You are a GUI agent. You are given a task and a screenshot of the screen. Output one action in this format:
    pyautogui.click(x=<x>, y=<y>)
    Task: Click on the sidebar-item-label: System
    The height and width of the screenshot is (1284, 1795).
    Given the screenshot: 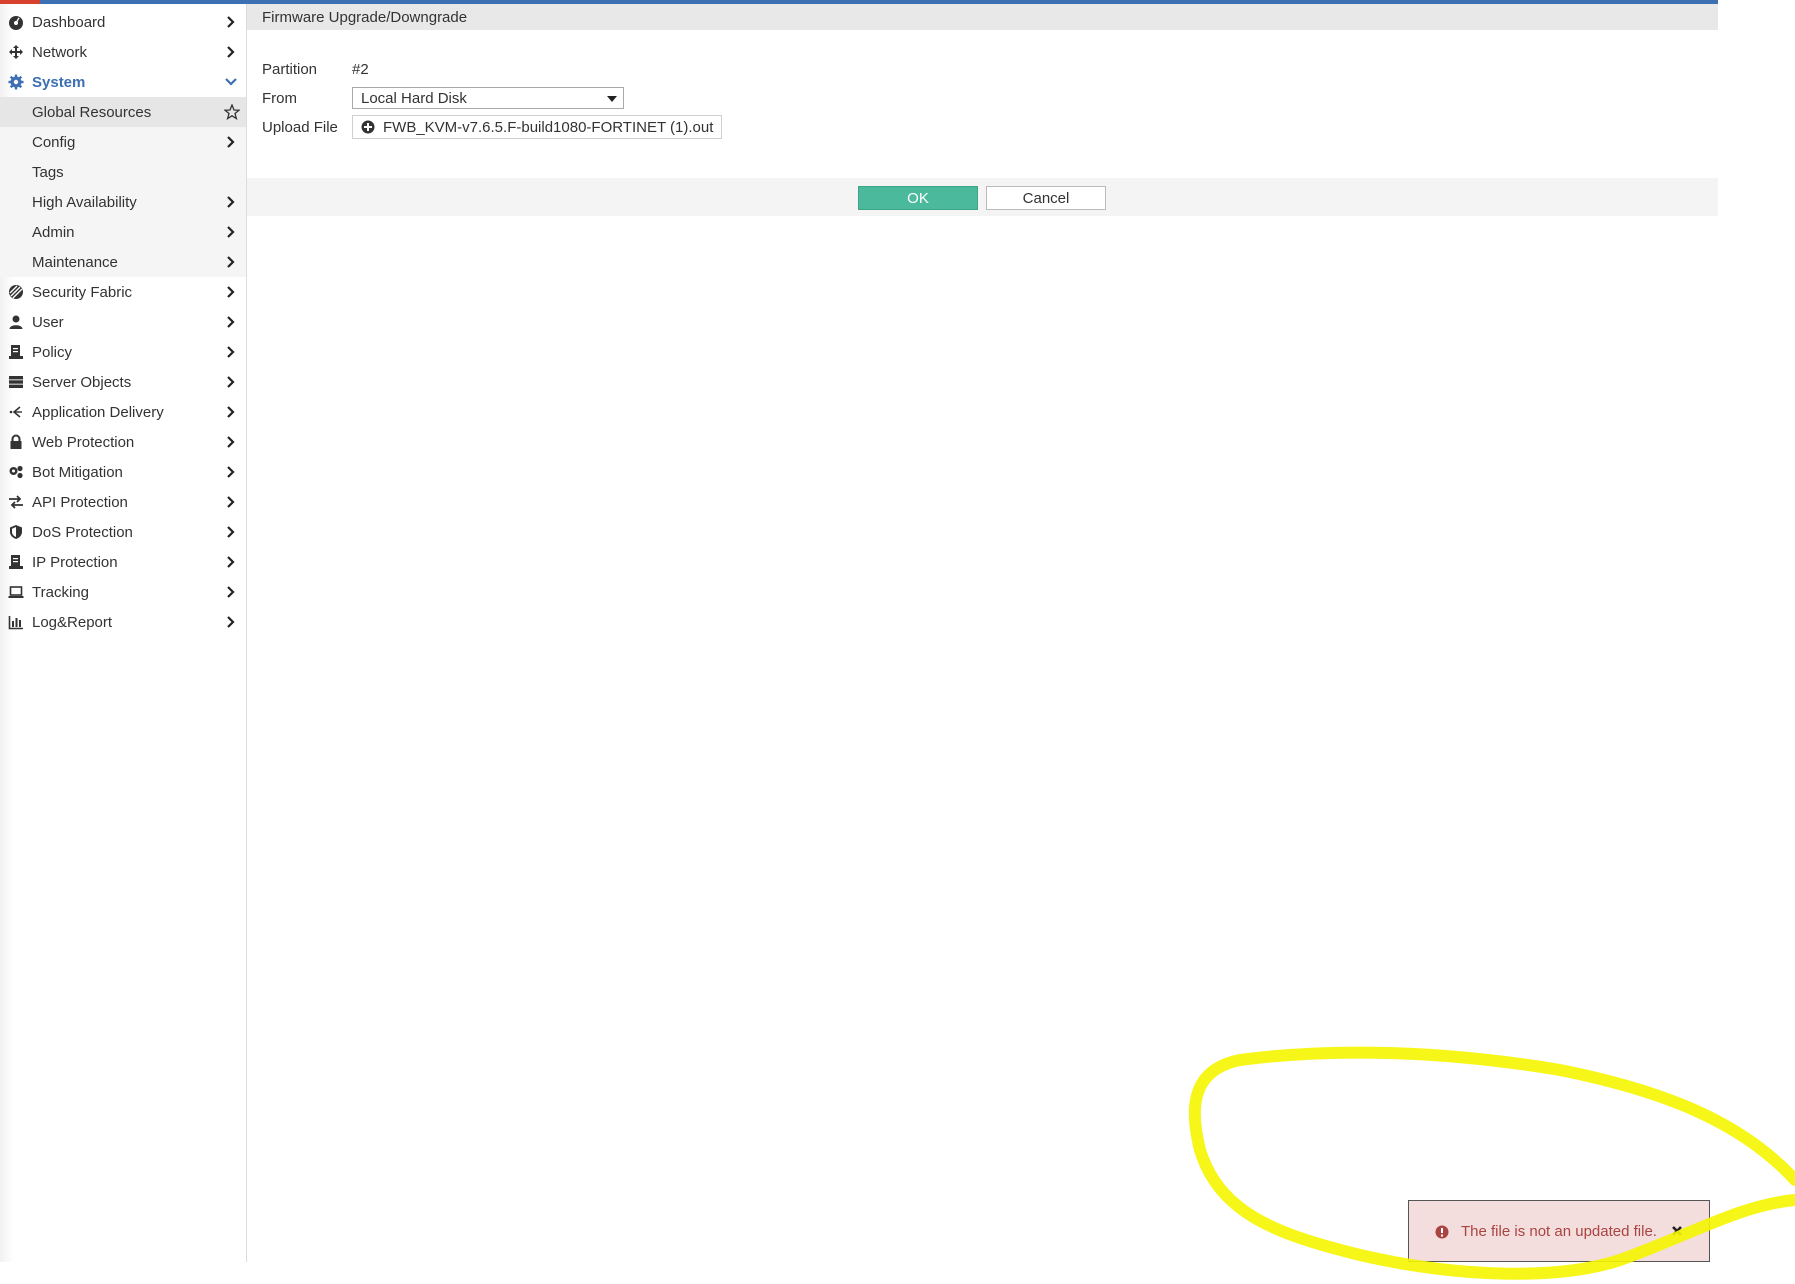 What is the action you would take?
    pyautogui.click(x=59, y=82)
    